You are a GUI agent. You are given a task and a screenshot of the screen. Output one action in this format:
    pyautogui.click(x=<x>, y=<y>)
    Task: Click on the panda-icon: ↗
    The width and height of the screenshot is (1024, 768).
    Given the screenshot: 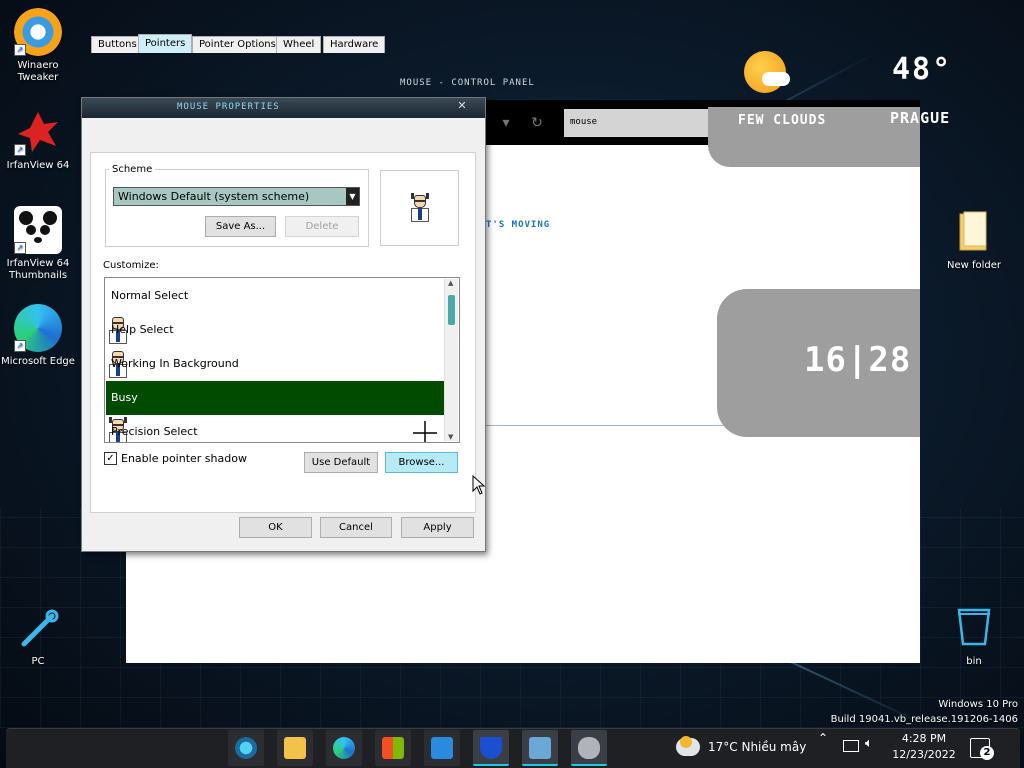 What is the action you would take?
    pyautogui.click(x=38, y=230)
    